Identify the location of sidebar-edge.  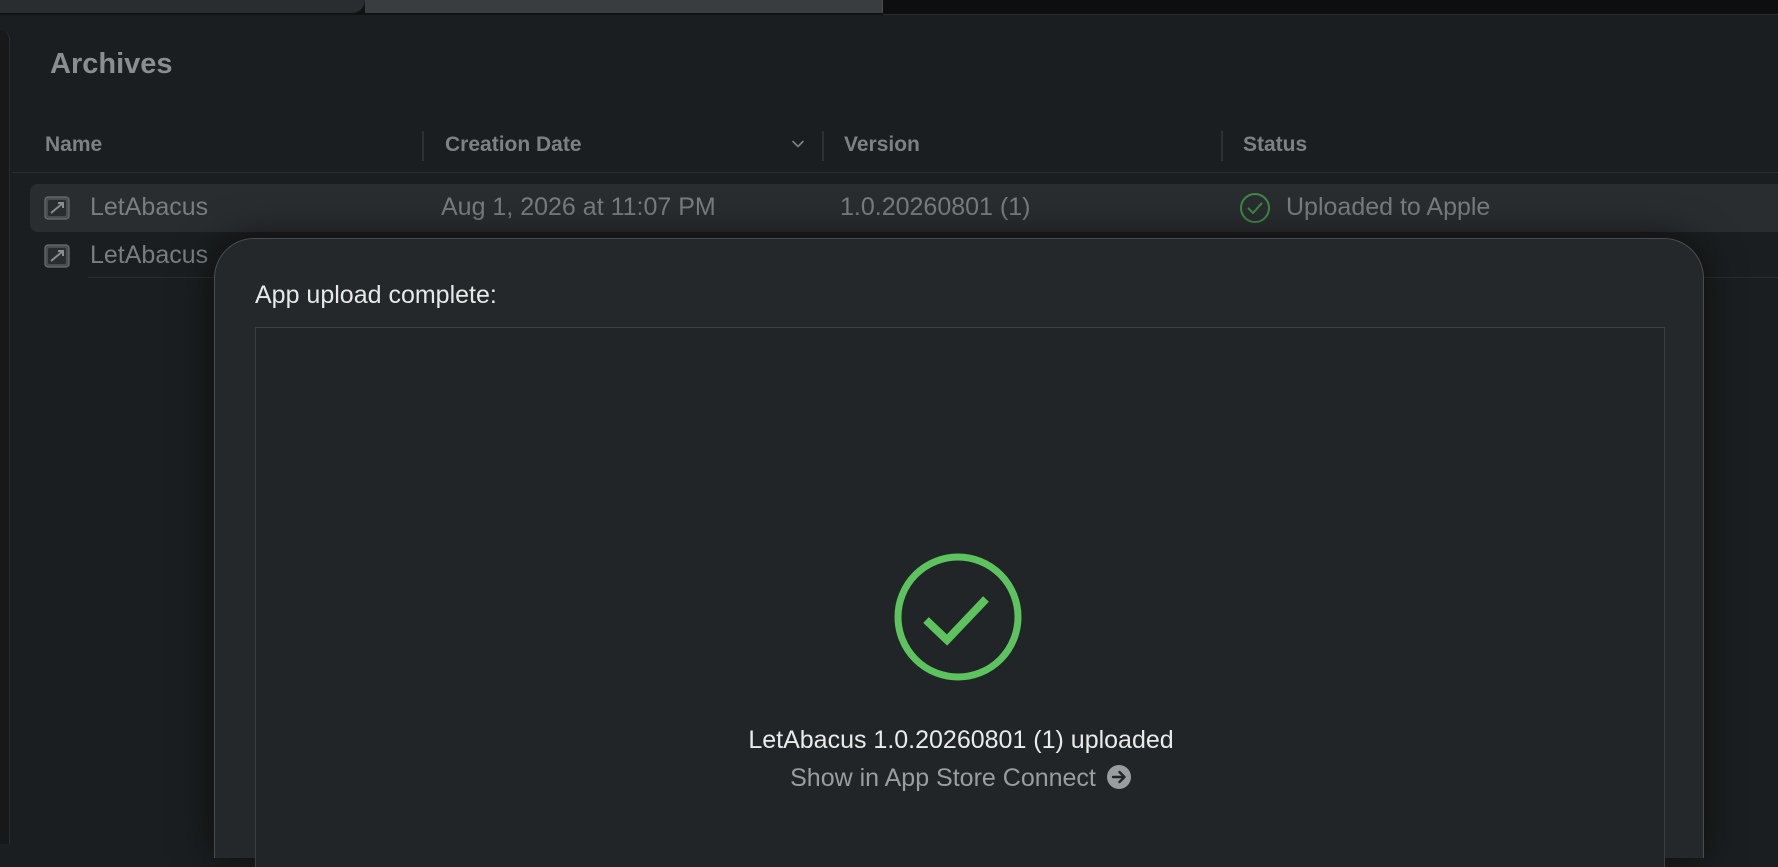
(5, 437).